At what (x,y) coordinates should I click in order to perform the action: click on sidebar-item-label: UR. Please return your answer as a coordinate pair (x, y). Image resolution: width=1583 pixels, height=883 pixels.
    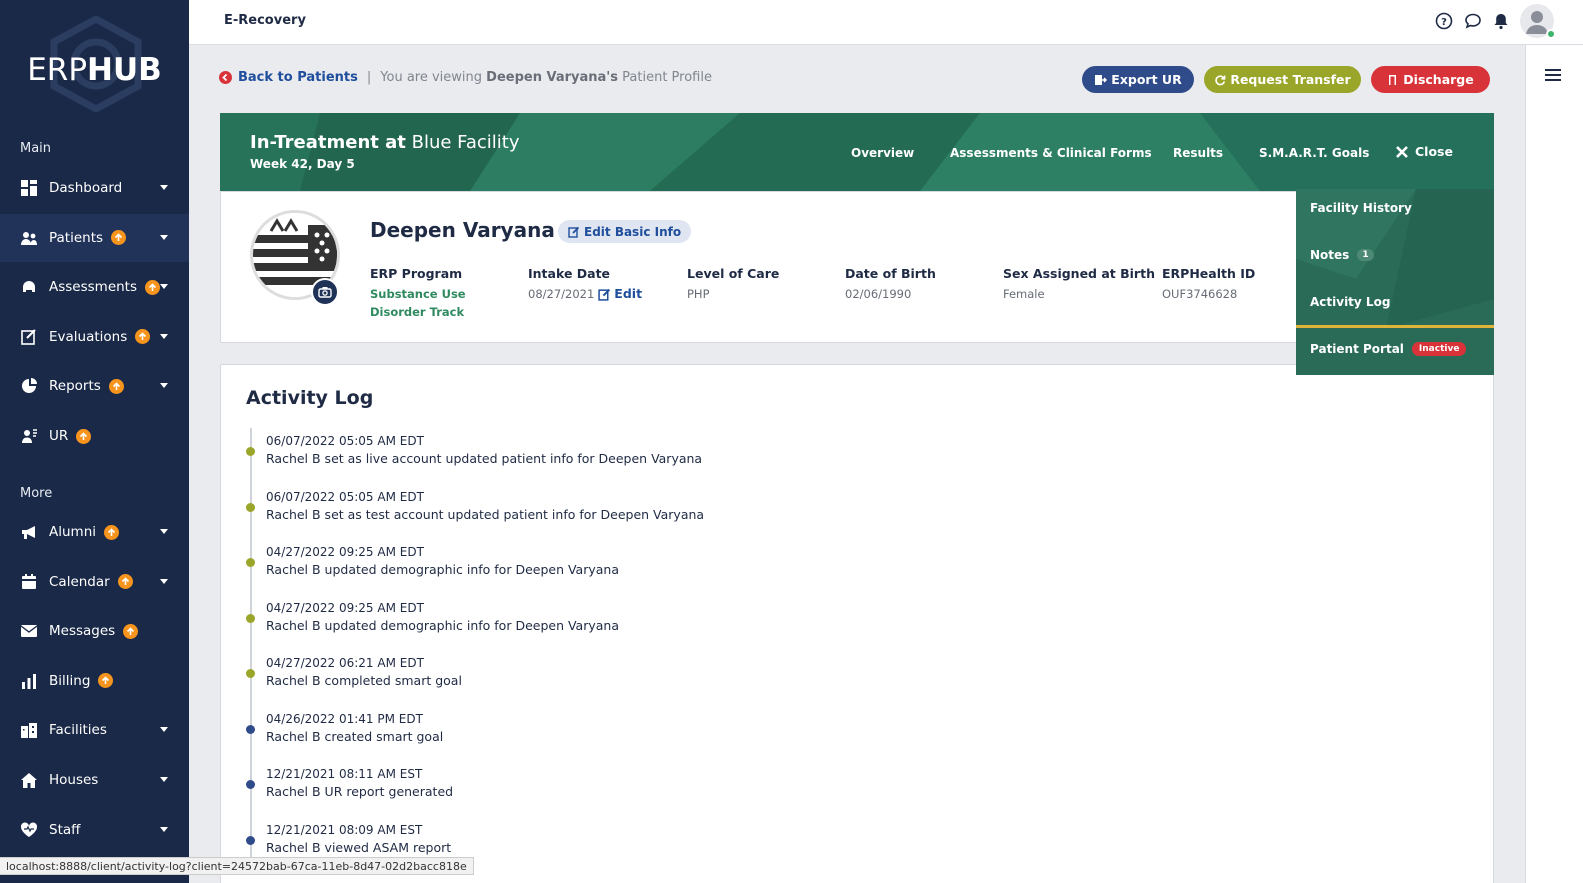
    Looking at the image, I should click on (59, 436).